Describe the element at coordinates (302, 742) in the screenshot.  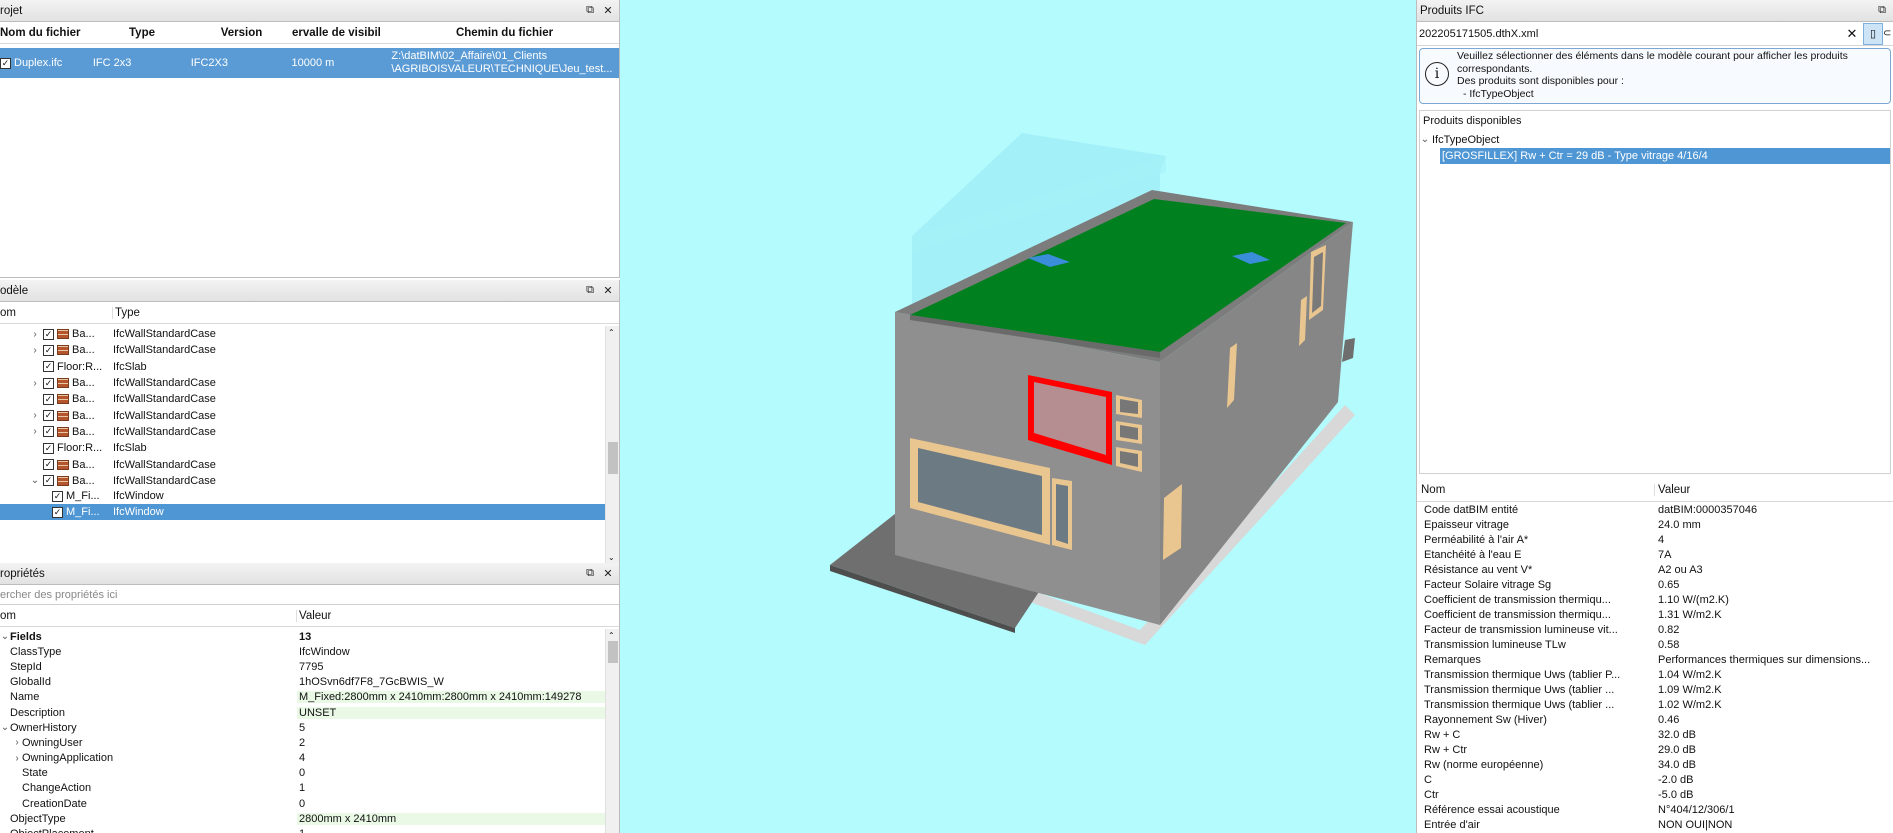
I see `property-row: › OwningUser 2` at that location.